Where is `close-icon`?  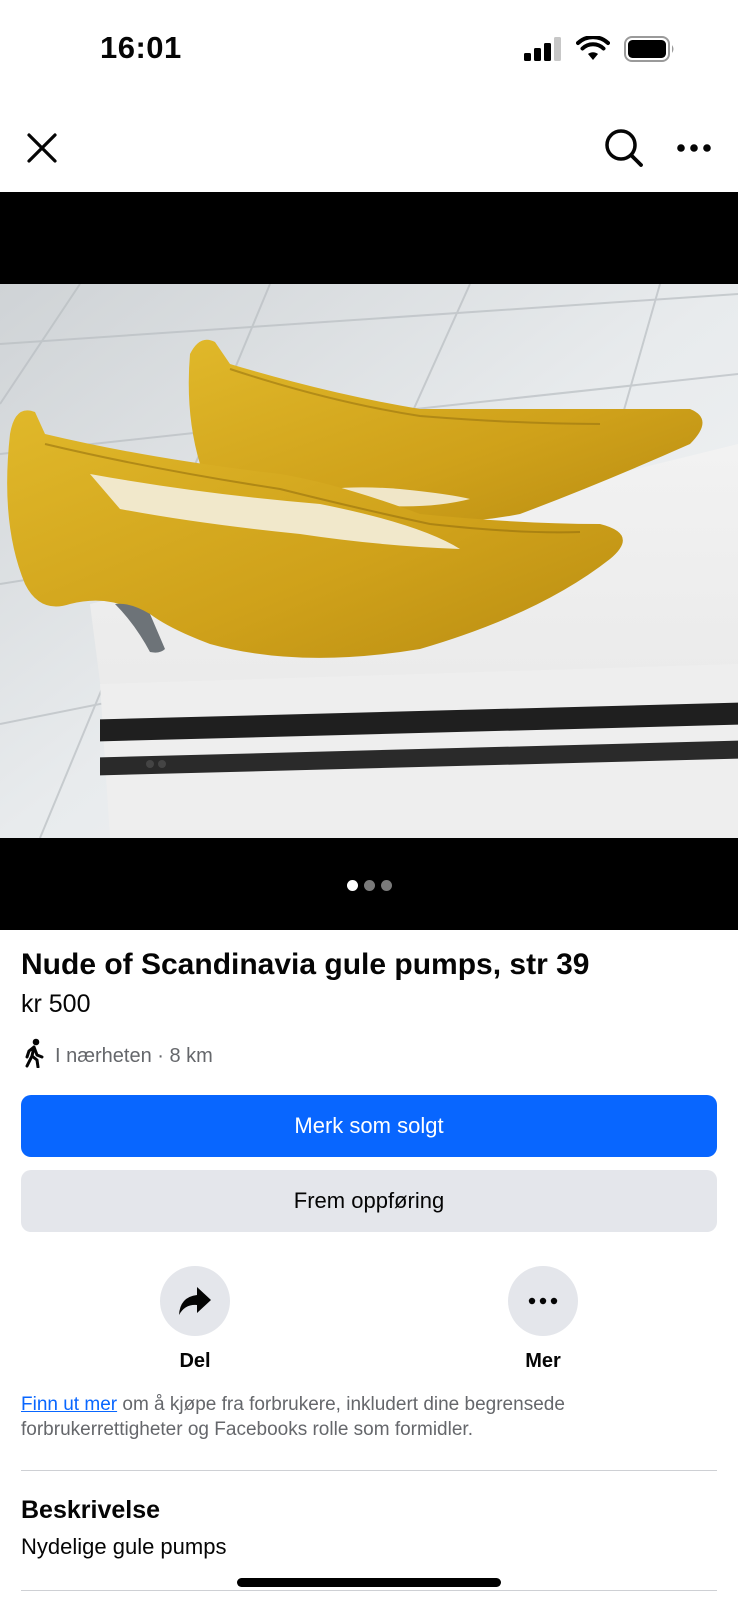 close-icon is located at coordinates (42, 148).